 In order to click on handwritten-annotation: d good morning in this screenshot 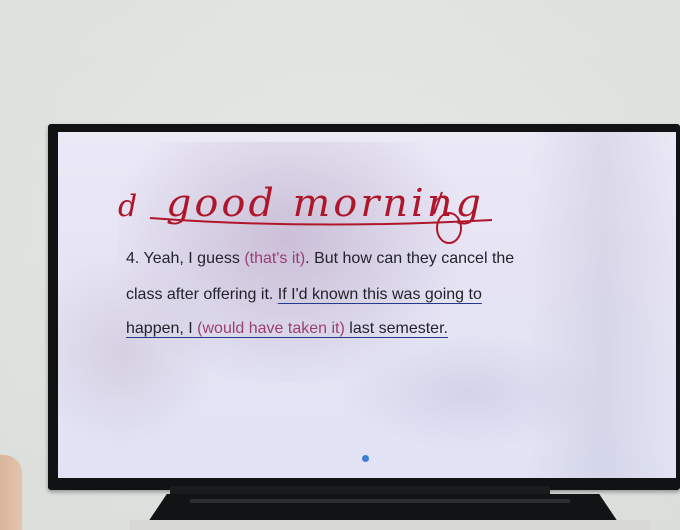, I will do `click(305, 212)`.